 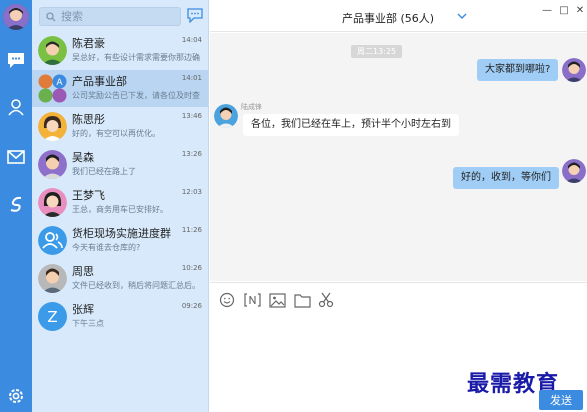 What do you see at coordinates (16, 17) in the screenshot?
I see `my-avatar` at bounding box center [16, 17].